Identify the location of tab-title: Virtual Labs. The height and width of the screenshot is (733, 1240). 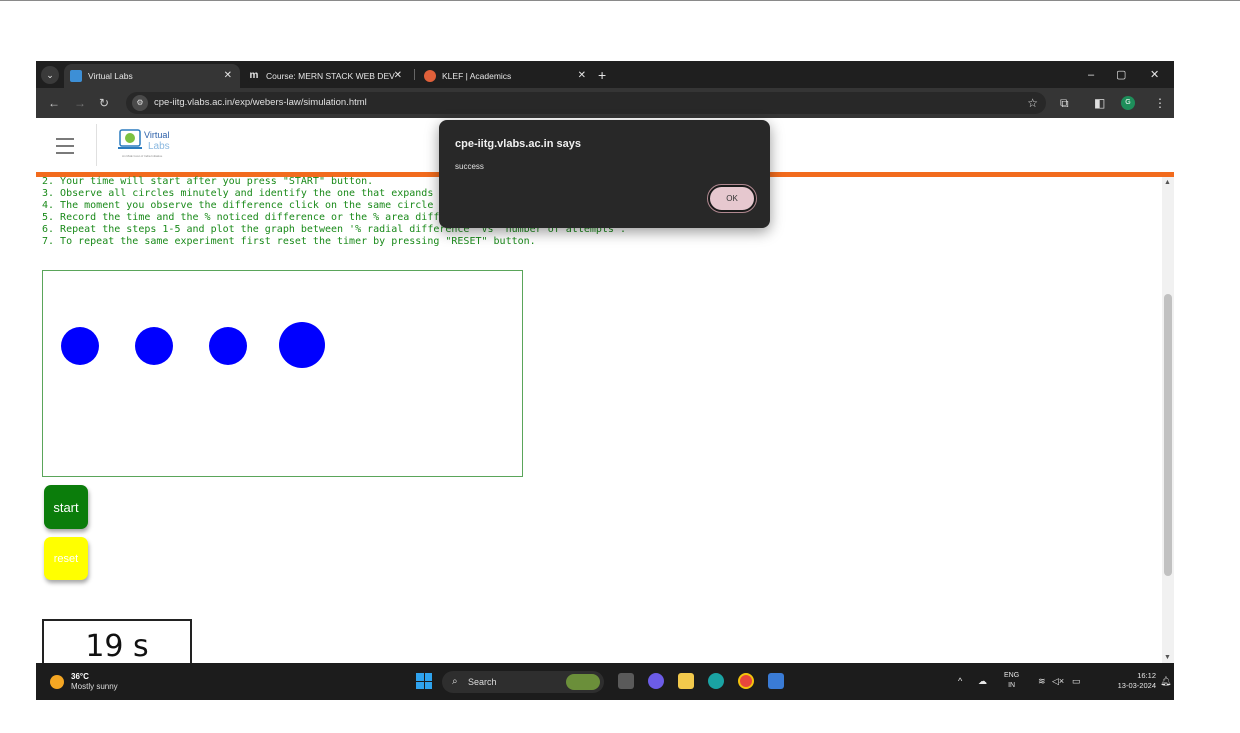
(110, 76).